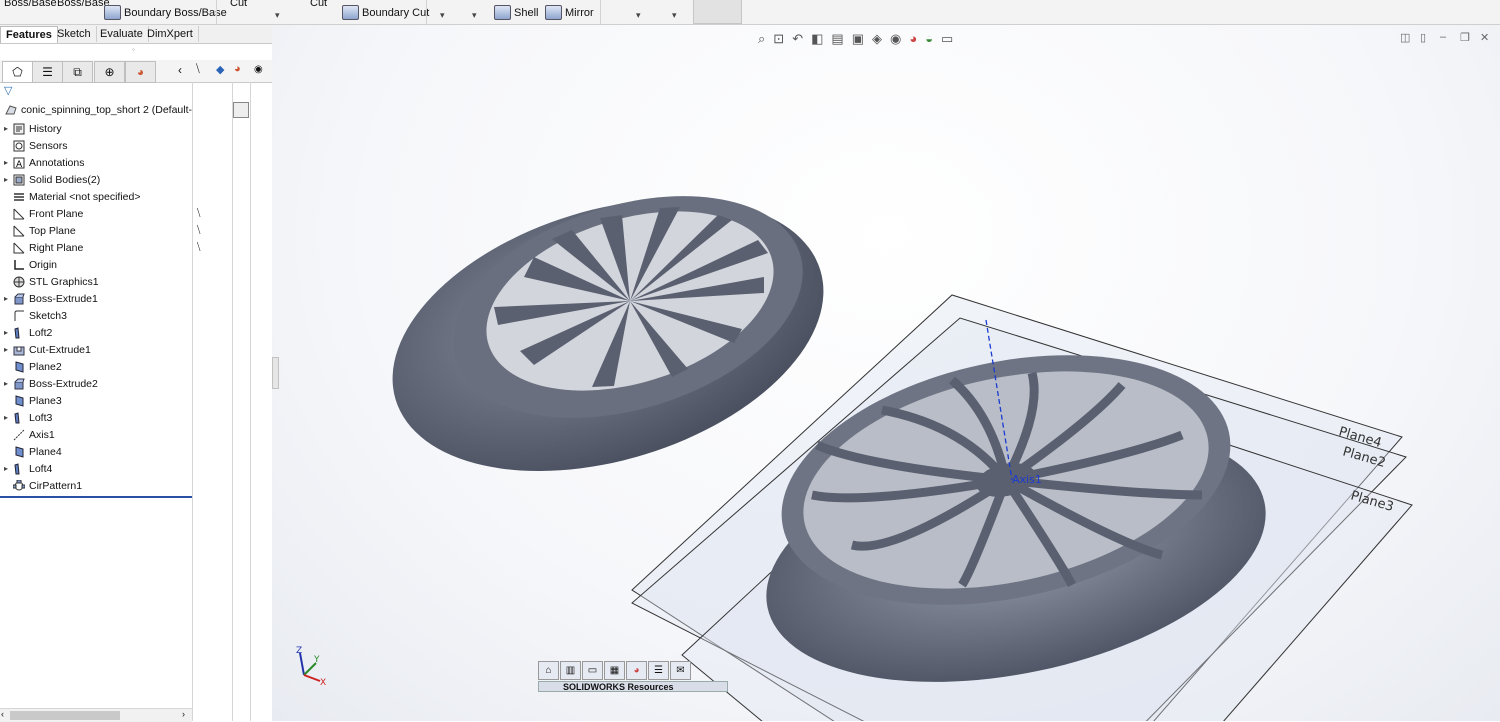  I want to click on tree-item-history: ▸ History, so click(96, 128).